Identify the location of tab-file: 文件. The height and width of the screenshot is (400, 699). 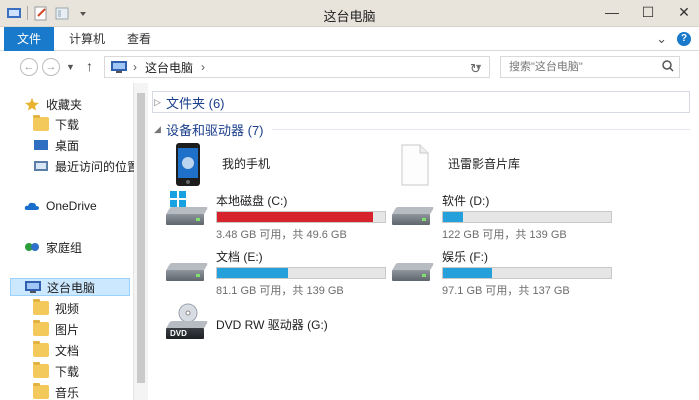
(29, 39).